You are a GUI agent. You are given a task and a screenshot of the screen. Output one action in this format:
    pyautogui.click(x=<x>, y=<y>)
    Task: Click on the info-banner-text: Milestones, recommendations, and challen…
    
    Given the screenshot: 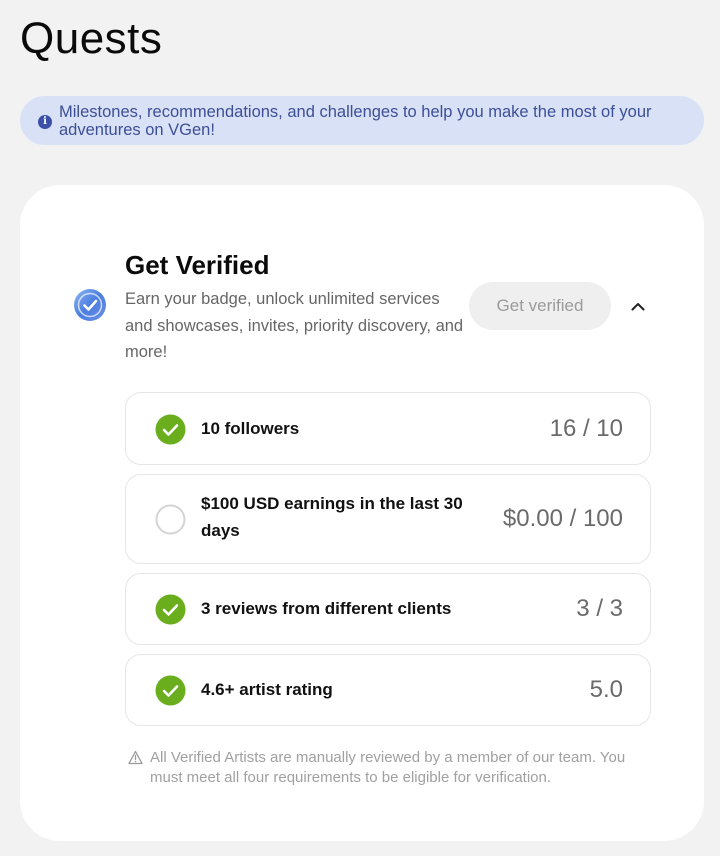 What is the action you would take?
    pyautogui.click(x=355, y=120)
    